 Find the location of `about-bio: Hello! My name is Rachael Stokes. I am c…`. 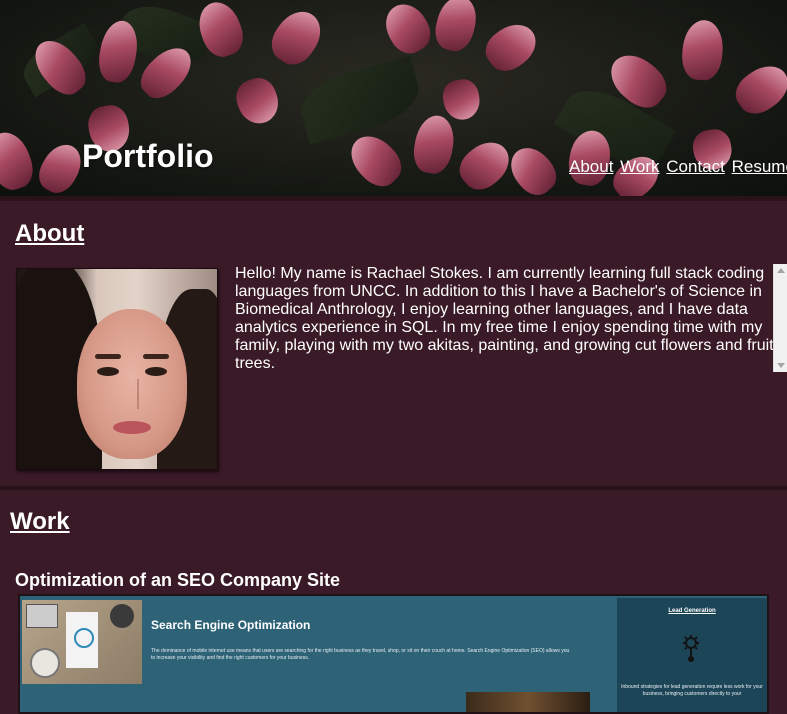

about-bio: Hello! My name is Rachael Stokes. I am c… is located at coordinates (504, 318).